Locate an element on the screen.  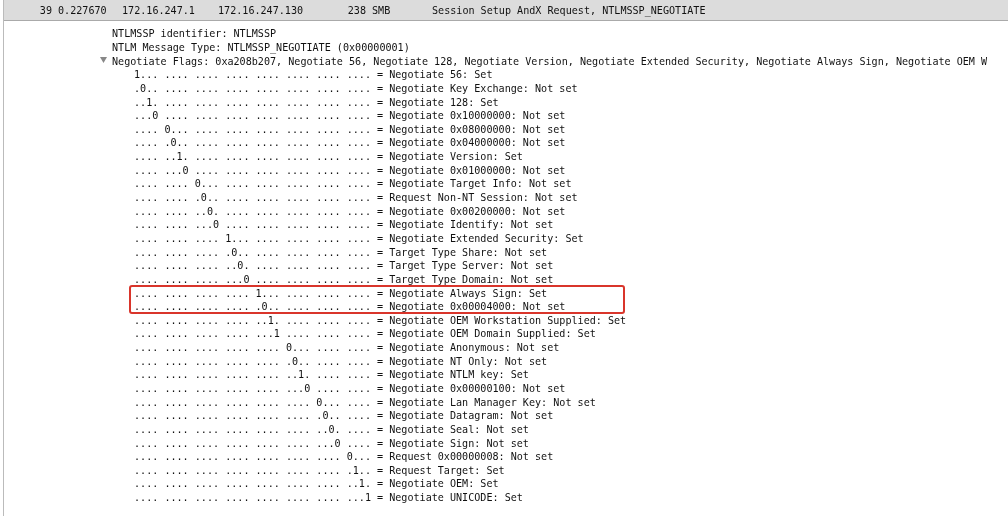
flag-label: = Negotiate 0x00004000: Not set is located at coordinates (471, 306).